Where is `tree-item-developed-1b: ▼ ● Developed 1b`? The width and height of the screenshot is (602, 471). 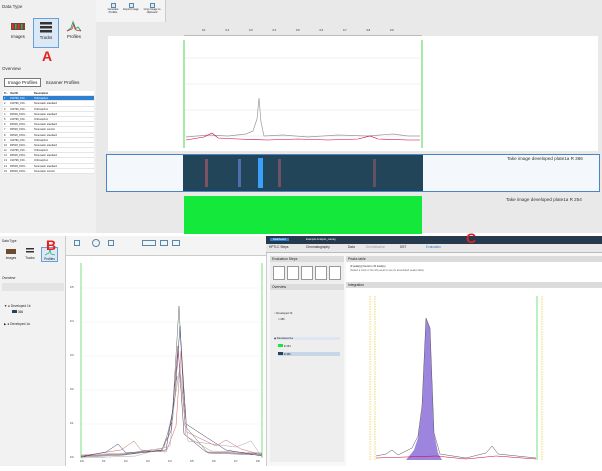 tree-item-developed-1b: ▼ ● Developed 1b is located at coordinates (17, 306).